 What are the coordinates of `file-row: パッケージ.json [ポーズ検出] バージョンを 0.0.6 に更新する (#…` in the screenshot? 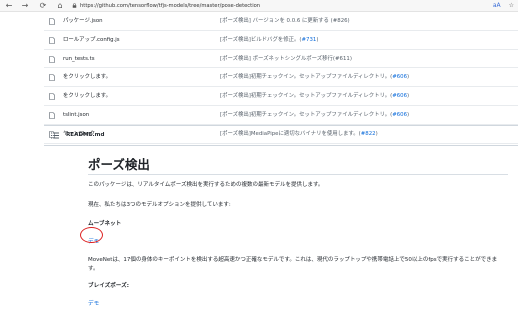 It's located at (281, 21).